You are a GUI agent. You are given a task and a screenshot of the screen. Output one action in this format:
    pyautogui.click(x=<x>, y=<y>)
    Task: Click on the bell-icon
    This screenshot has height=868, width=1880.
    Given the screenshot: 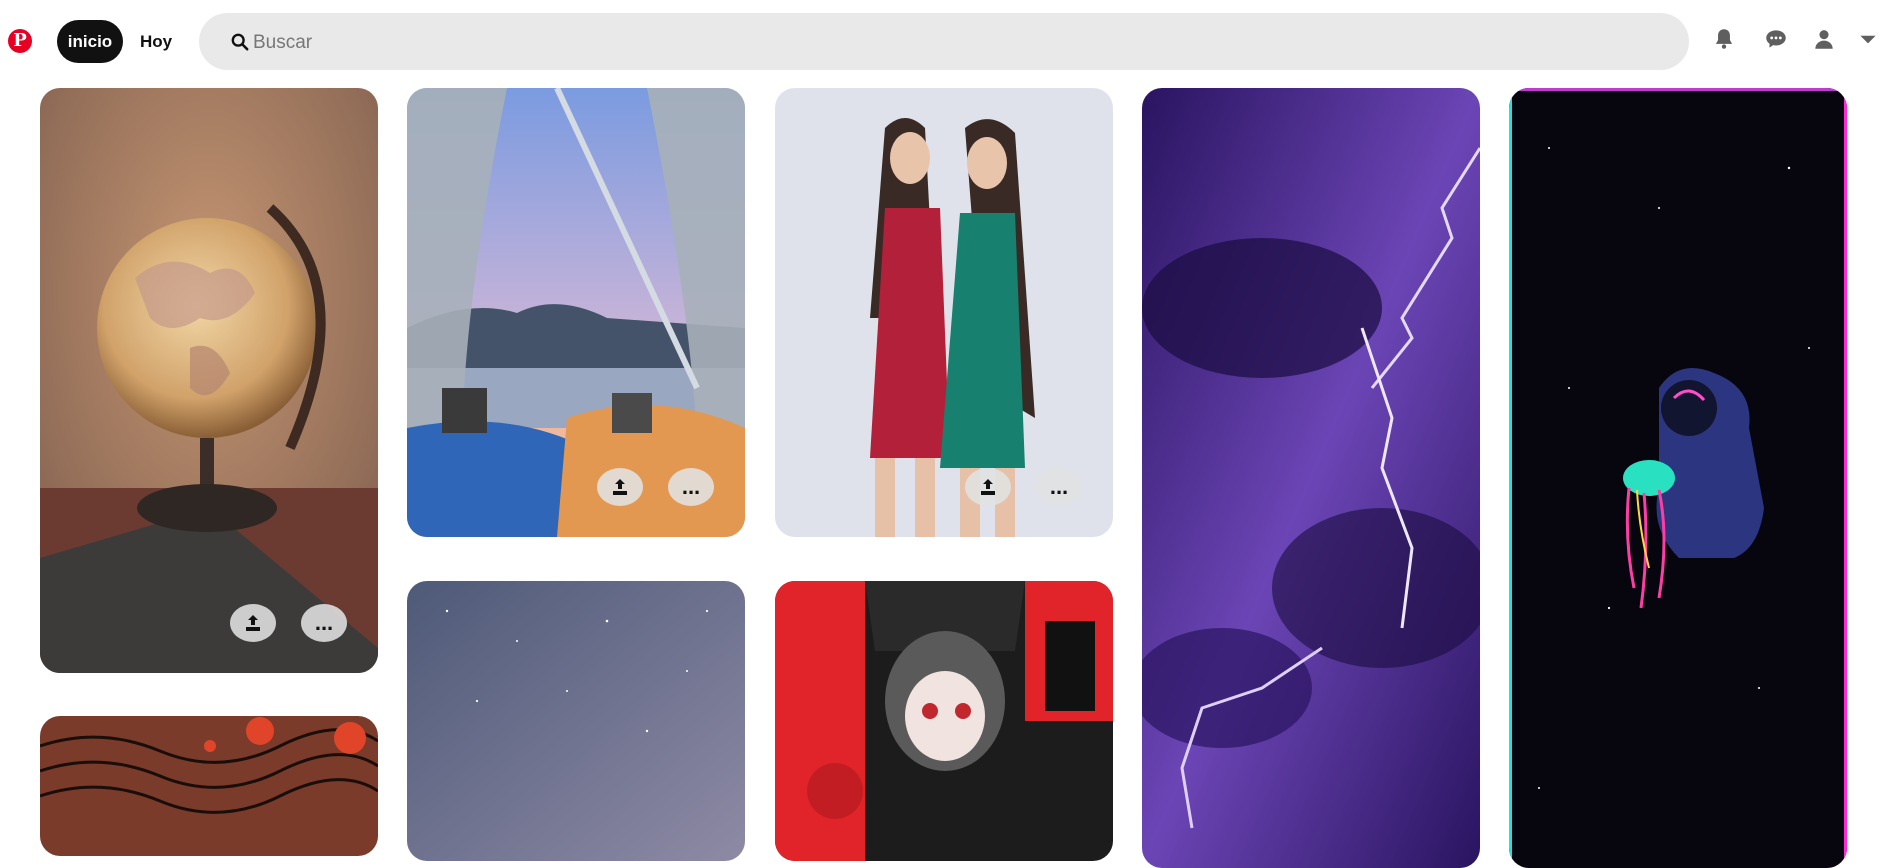 What is the action you would take?
    pyautogui.click(x=1724, y=39)
    